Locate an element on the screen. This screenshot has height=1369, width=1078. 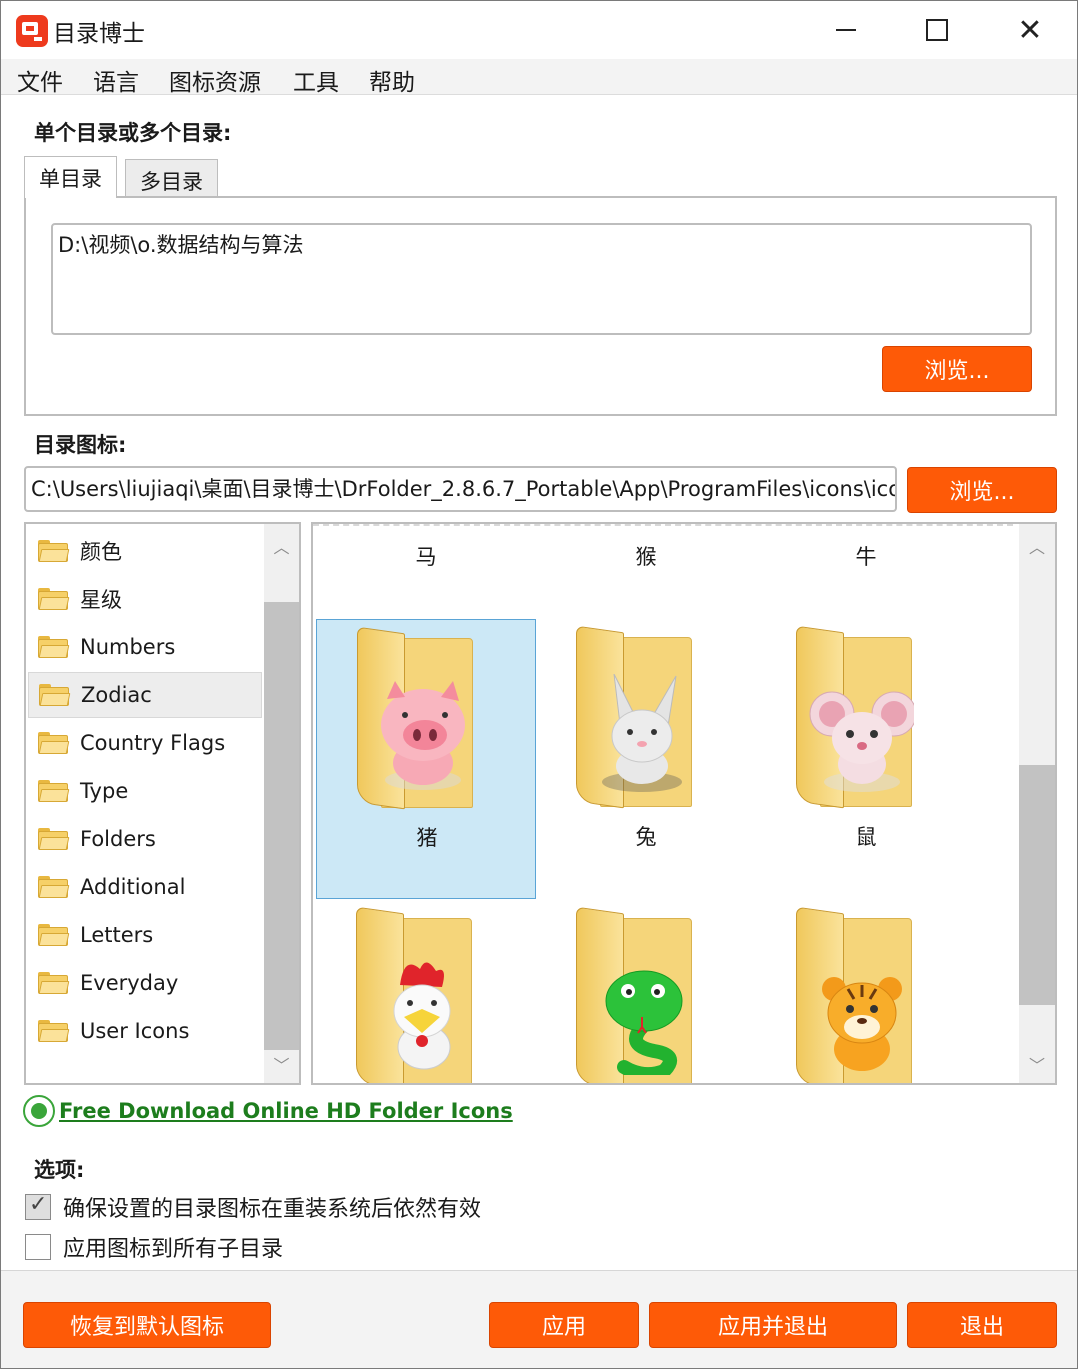
icon-label: 鼠 is located at coordinates (866, 837).